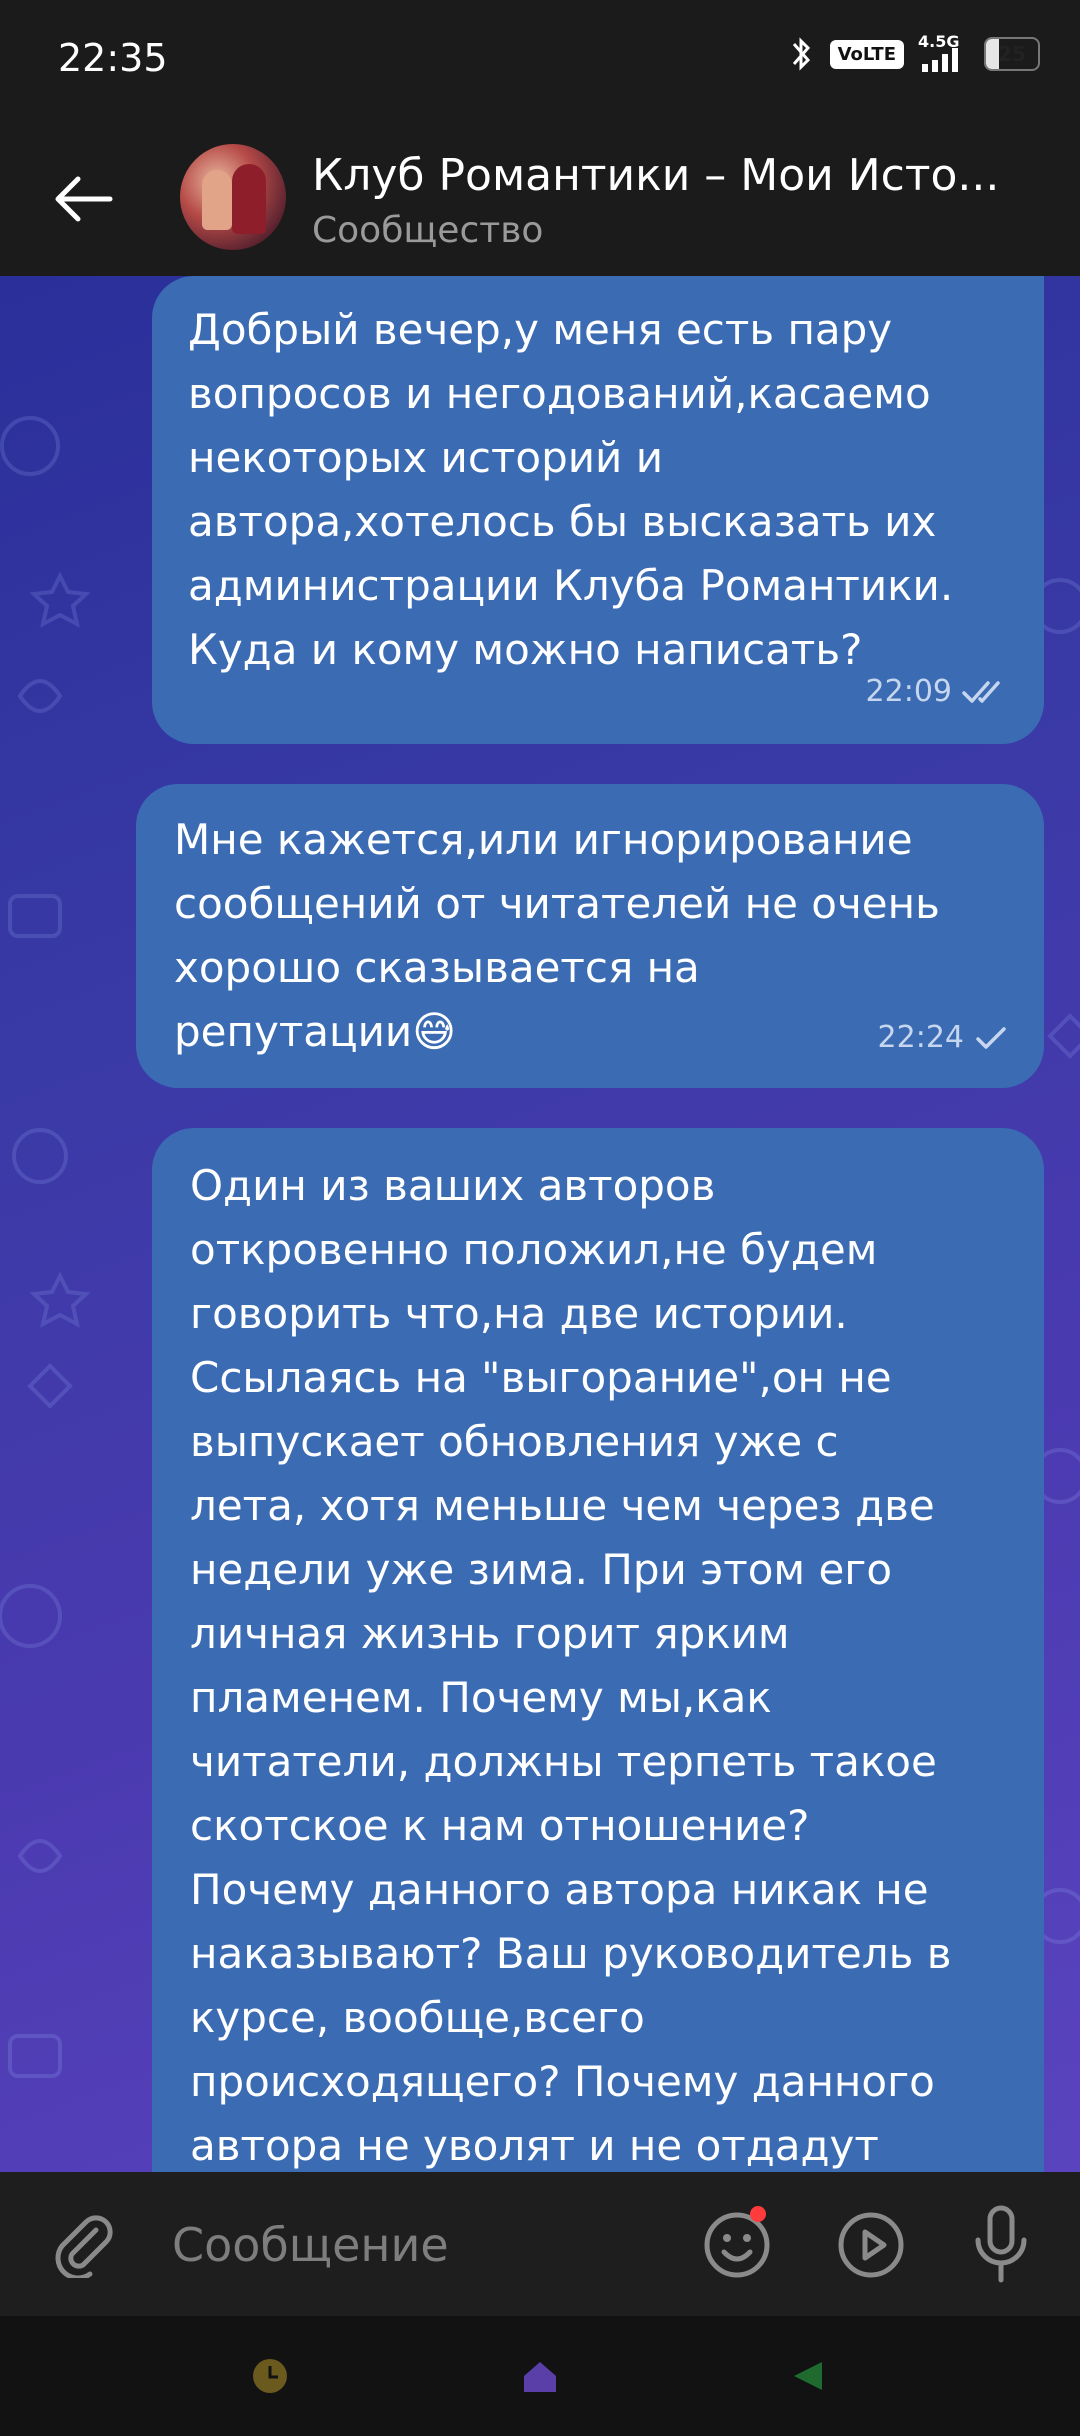 This screenshot has height=2436, width=1080. I want to click on status-icons: VoLTE 4.5G 25, so click(913, 53).